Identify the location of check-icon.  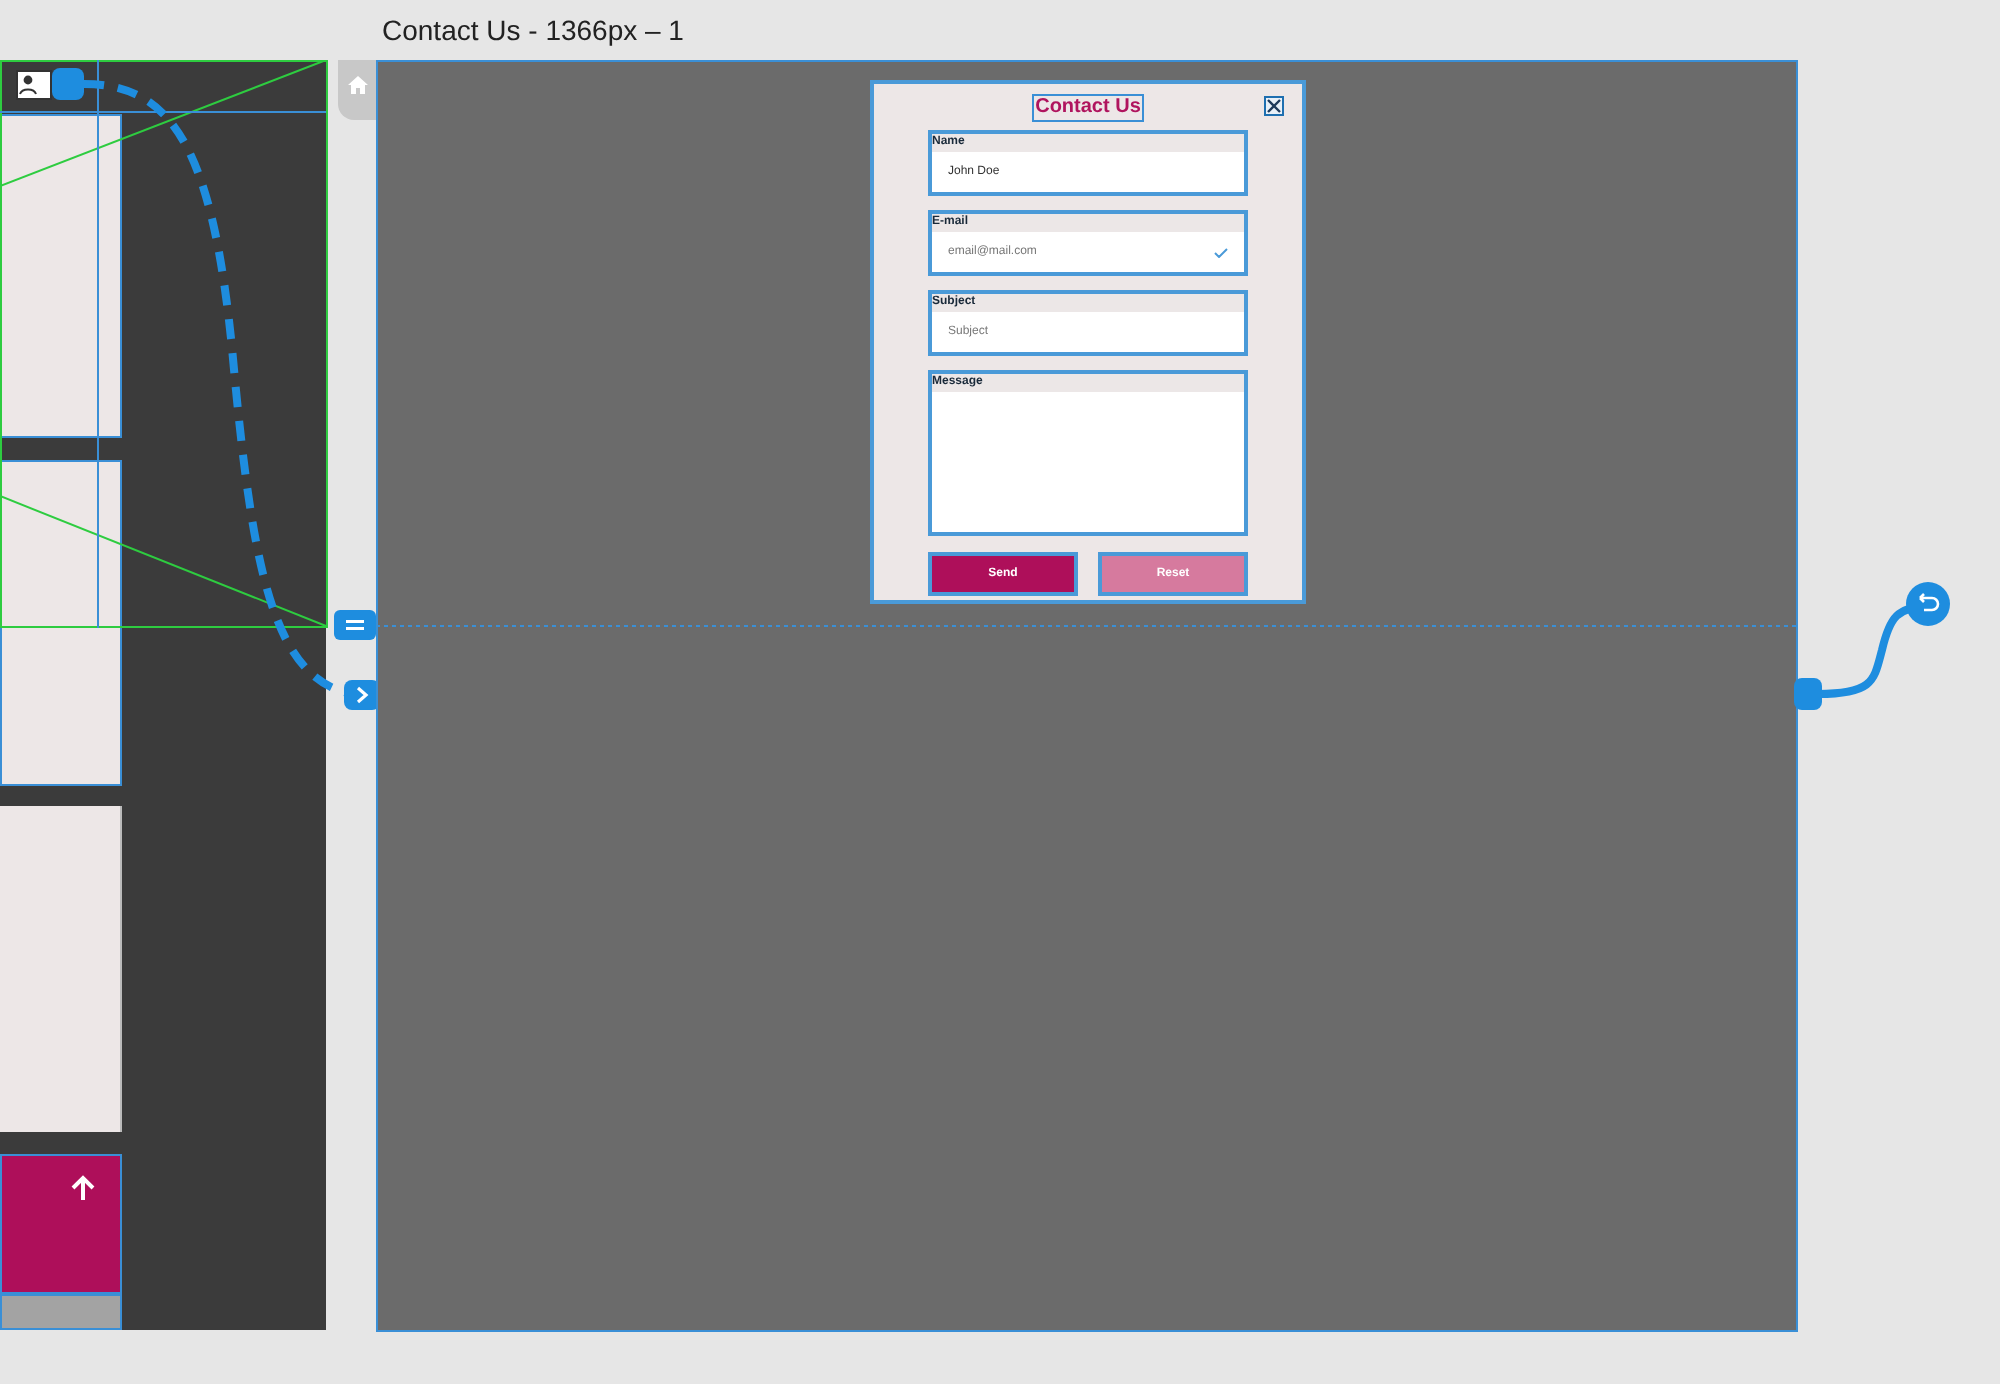
(1221, 252).